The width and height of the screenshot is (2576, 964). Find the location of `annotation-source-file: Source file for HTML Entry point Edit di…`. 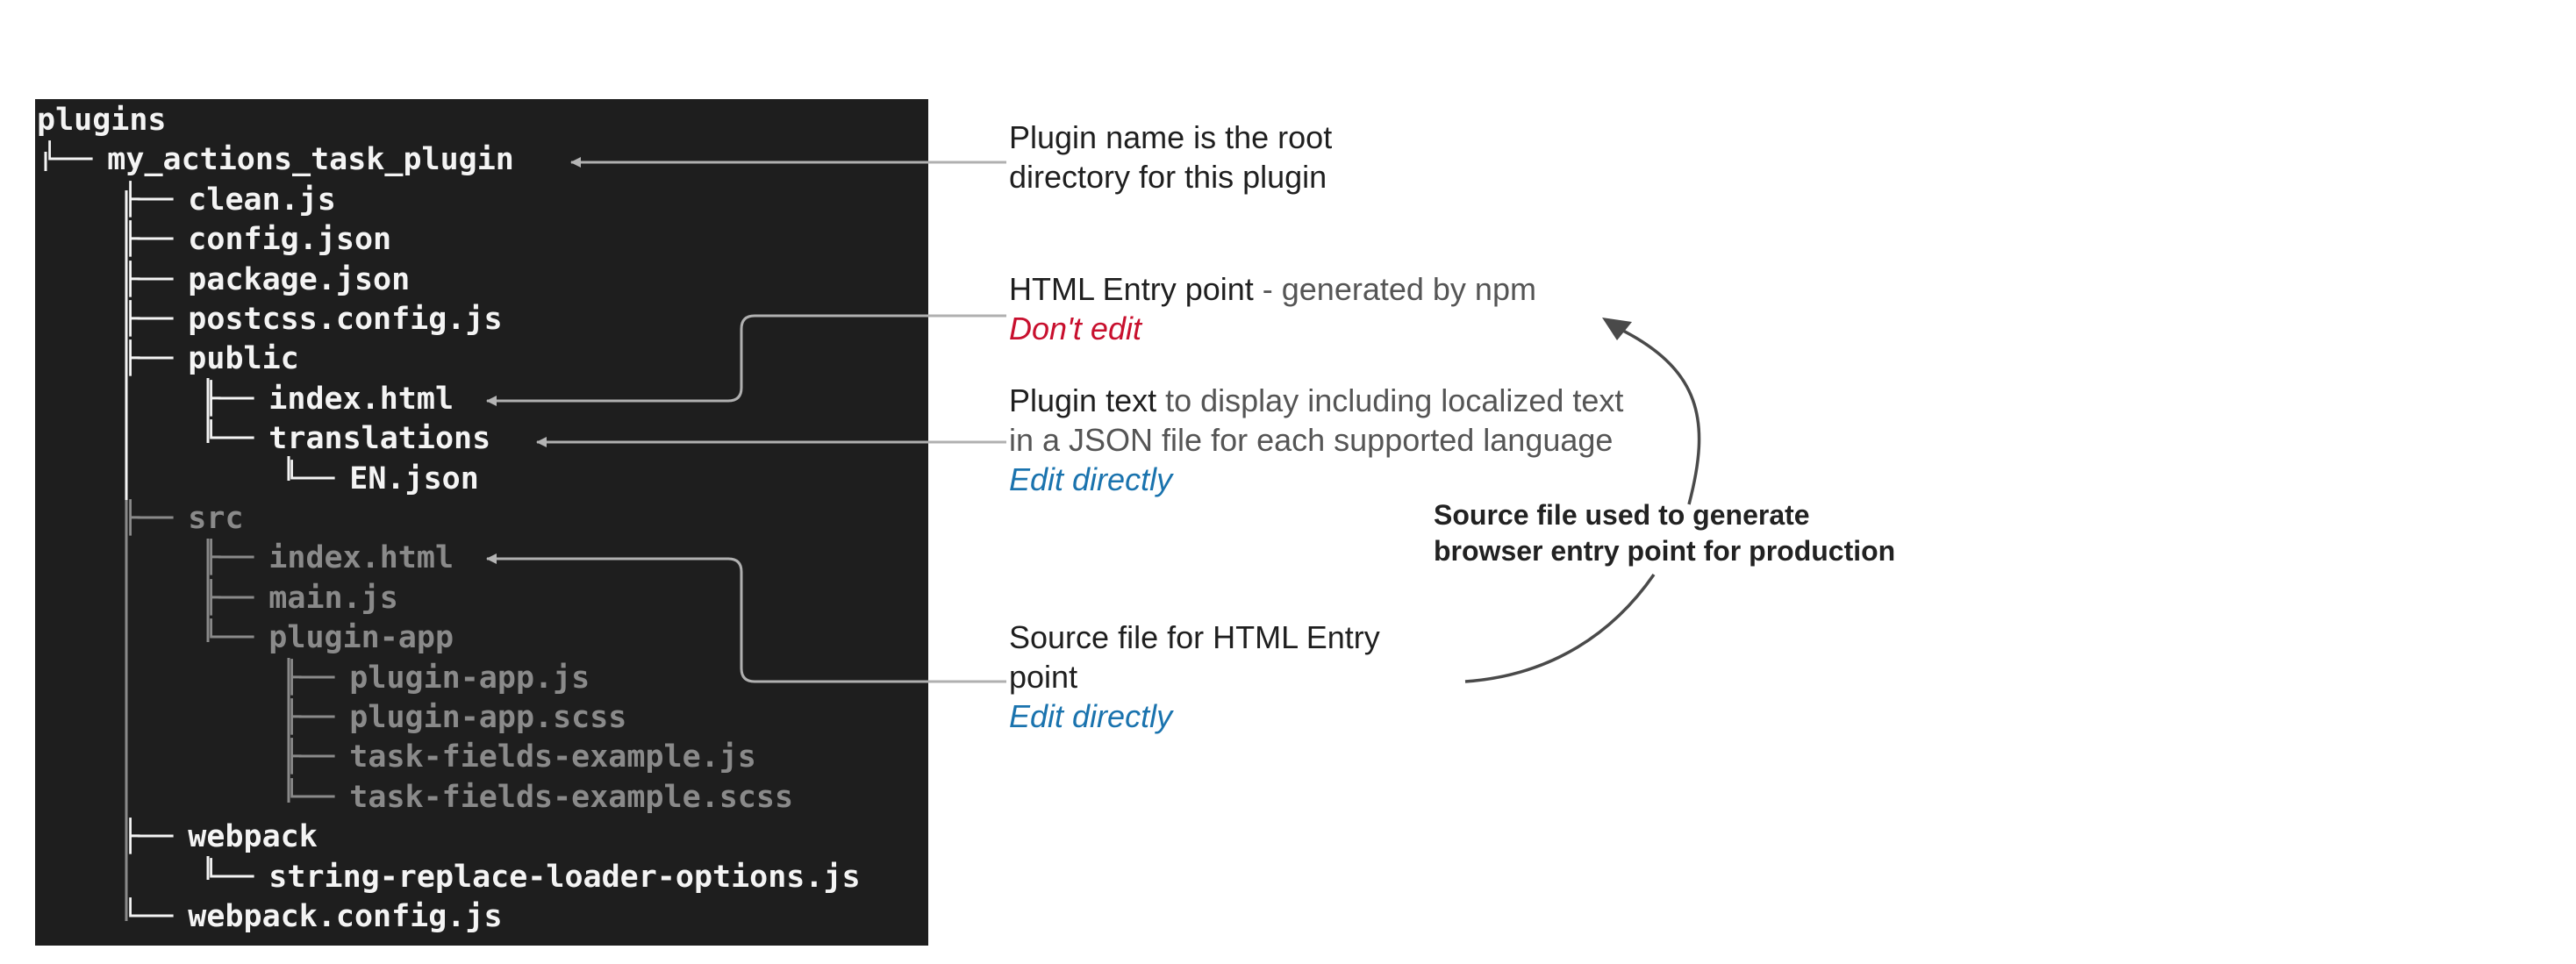

annotation-source-file: Source file for HTML Entry point Edit di… is located at coordinates (1194, 677).